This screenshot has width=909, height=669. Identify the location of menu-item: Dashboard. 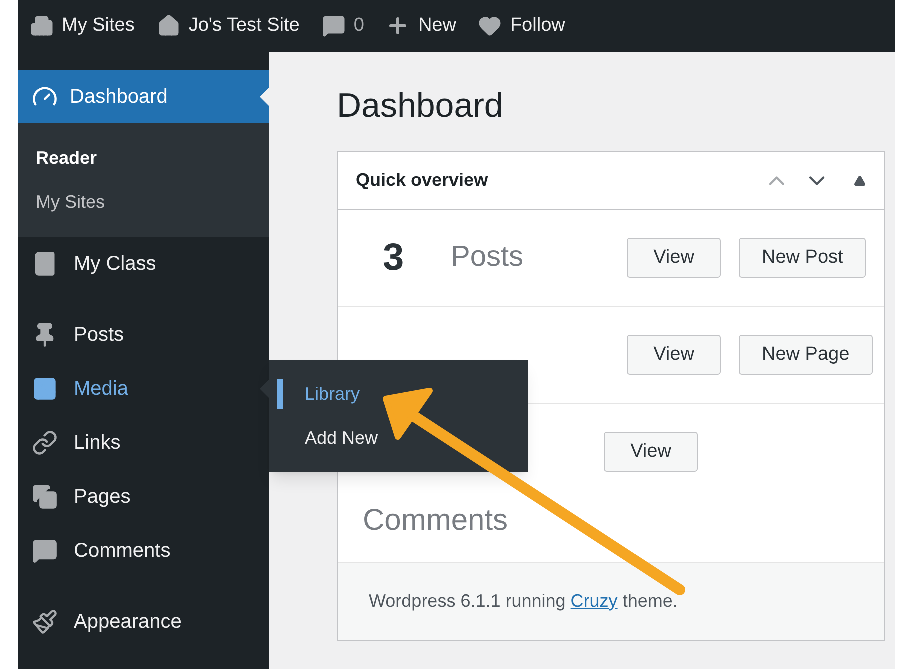
(143, 96).